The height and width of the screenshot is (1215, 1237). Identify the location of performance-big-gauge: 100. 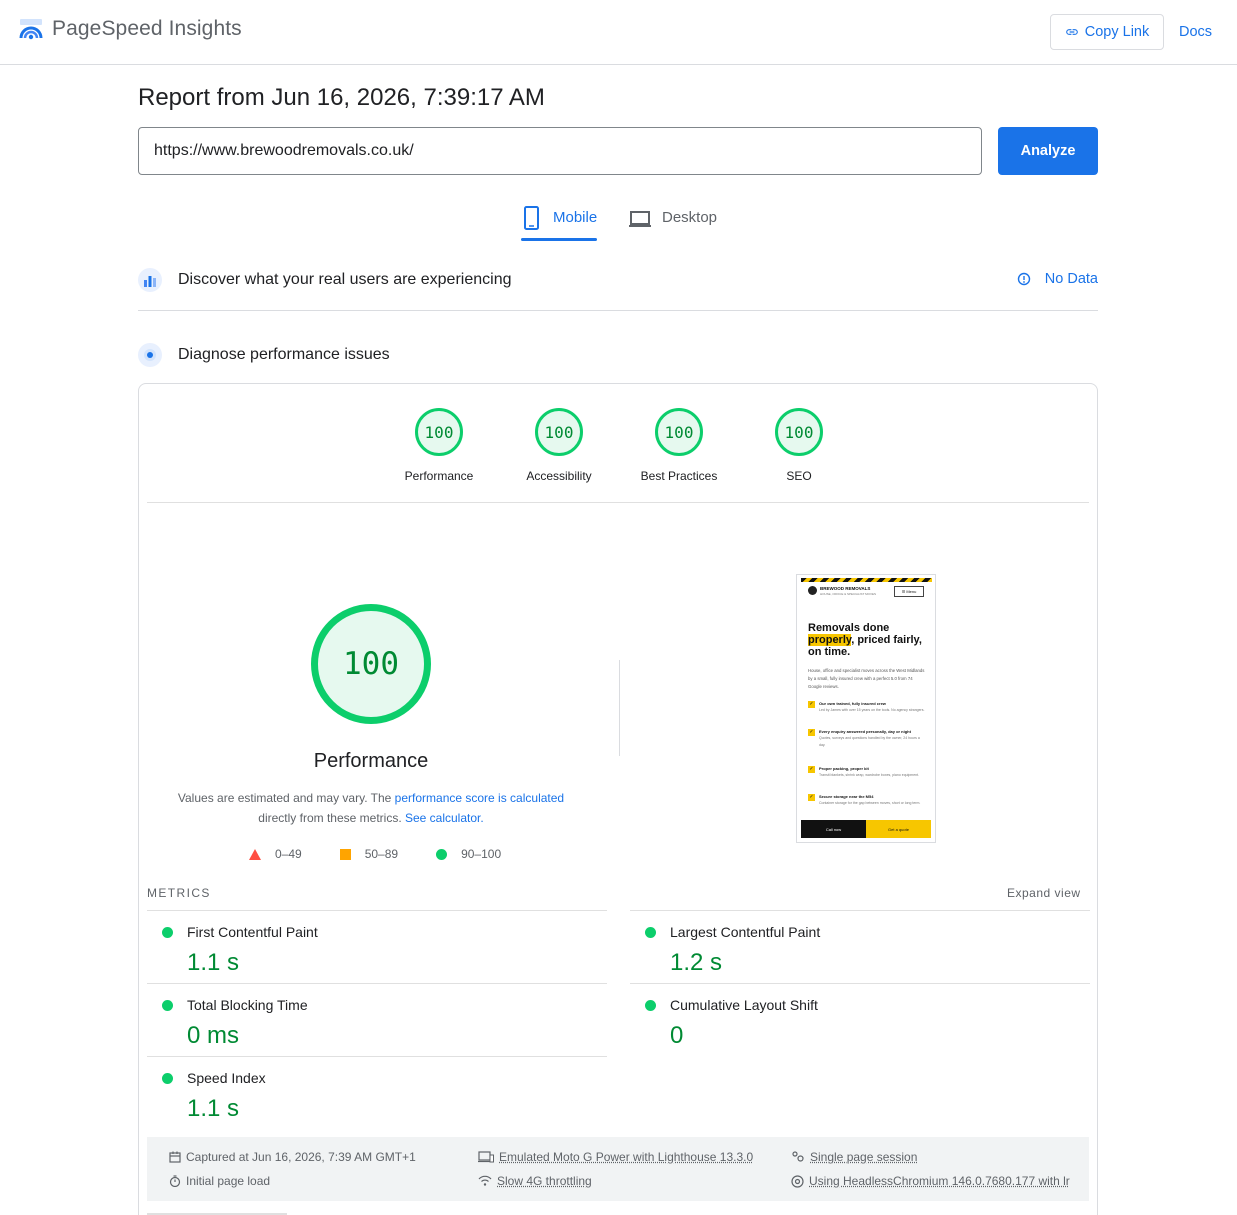
(371, 664).